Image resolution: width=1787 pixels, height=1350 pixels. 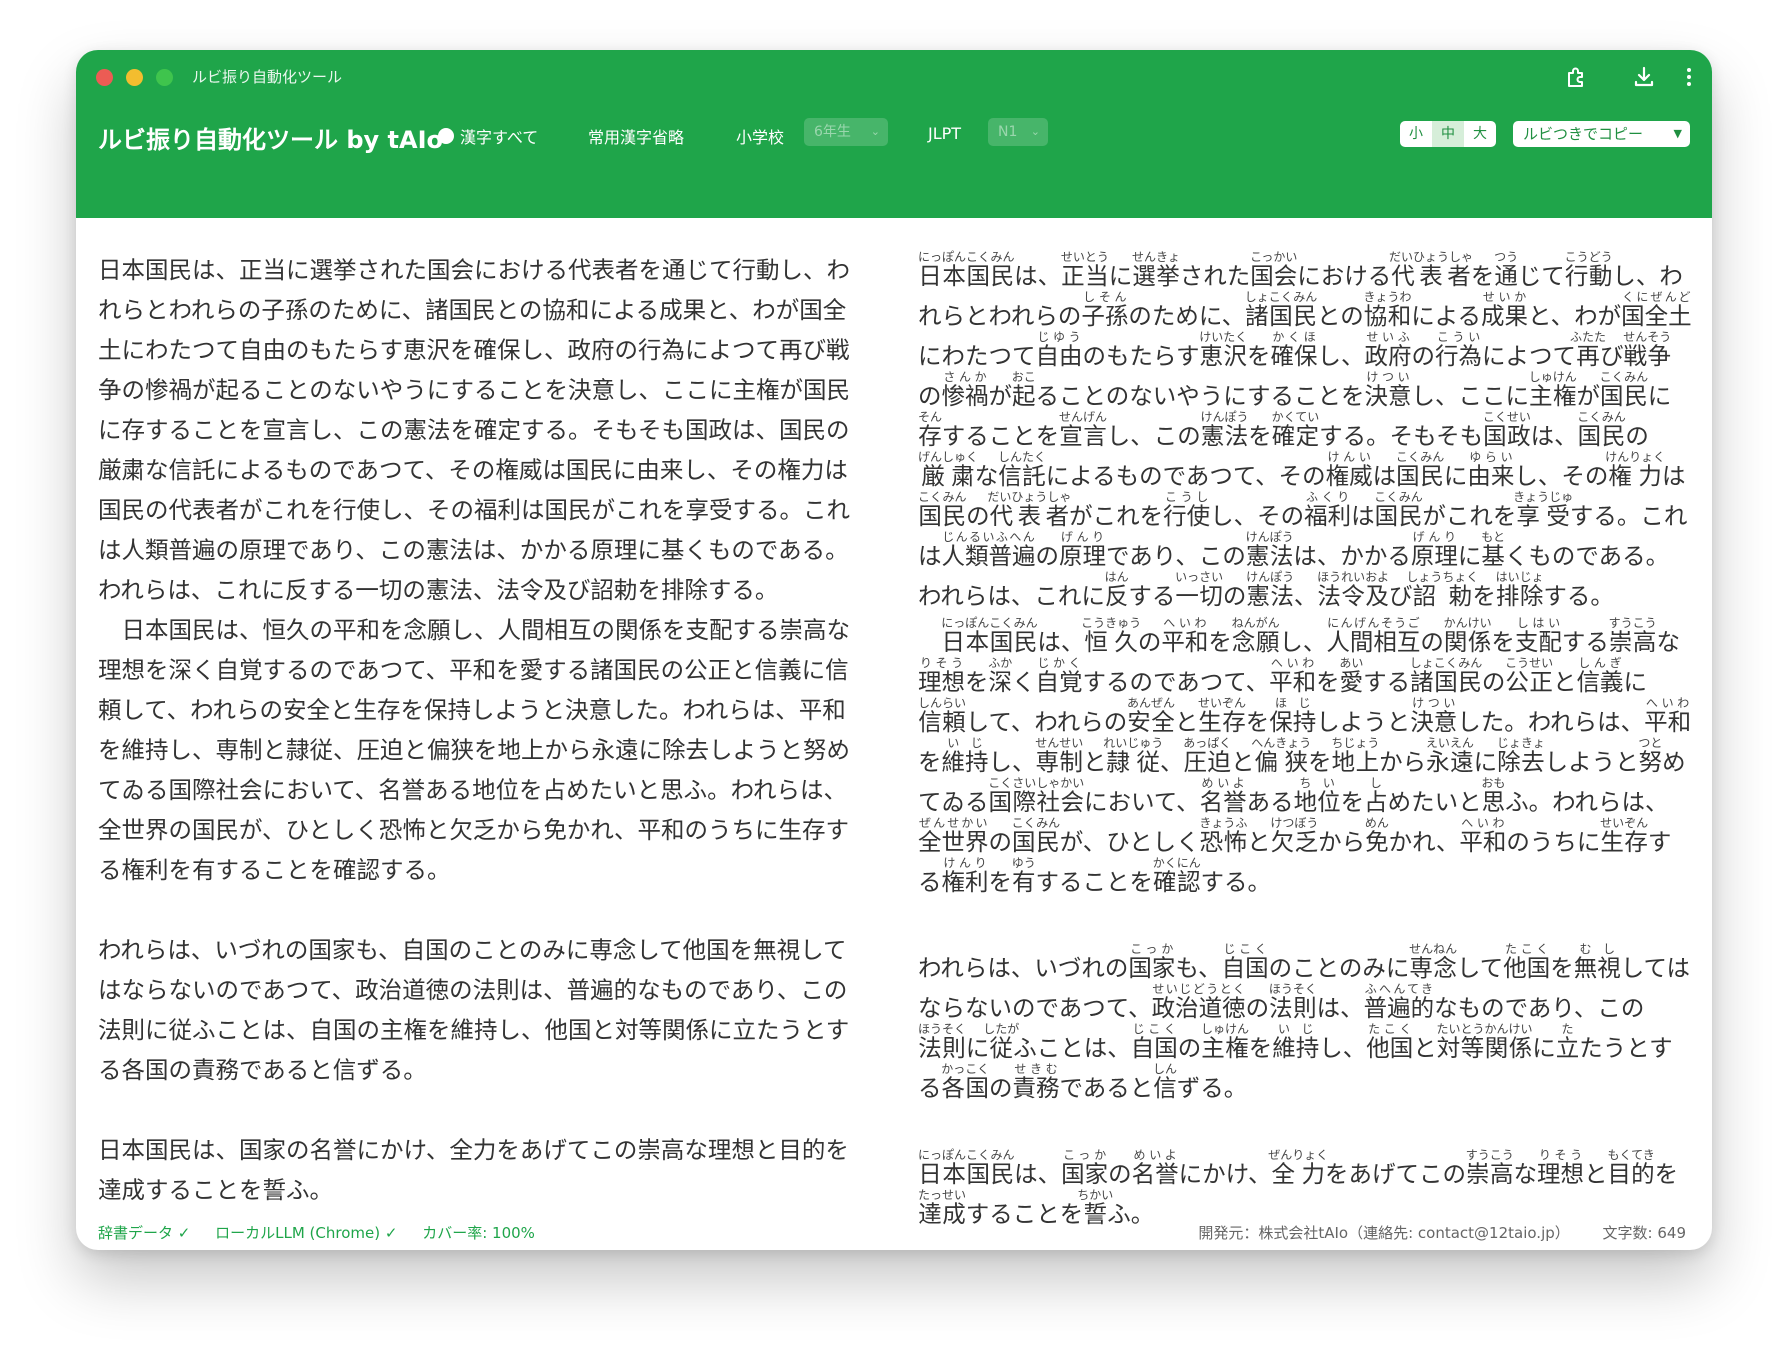 What do you see at coordinates (1376, 823) in the screenshot?
I see `ruby-reading: めん` at bounding box center [1376, 823].